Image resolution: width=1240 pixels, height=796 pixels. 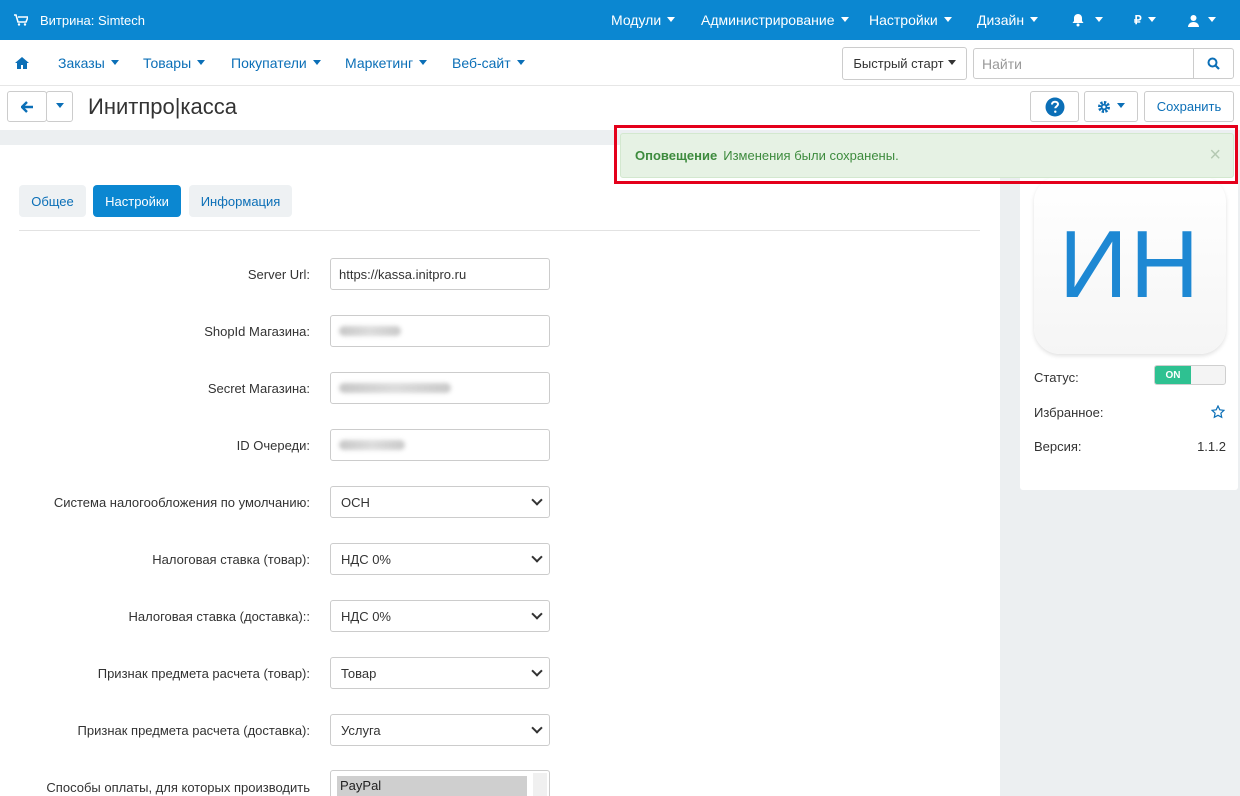 I want to click on tab-general: Общее, so click(x=52, y=201).